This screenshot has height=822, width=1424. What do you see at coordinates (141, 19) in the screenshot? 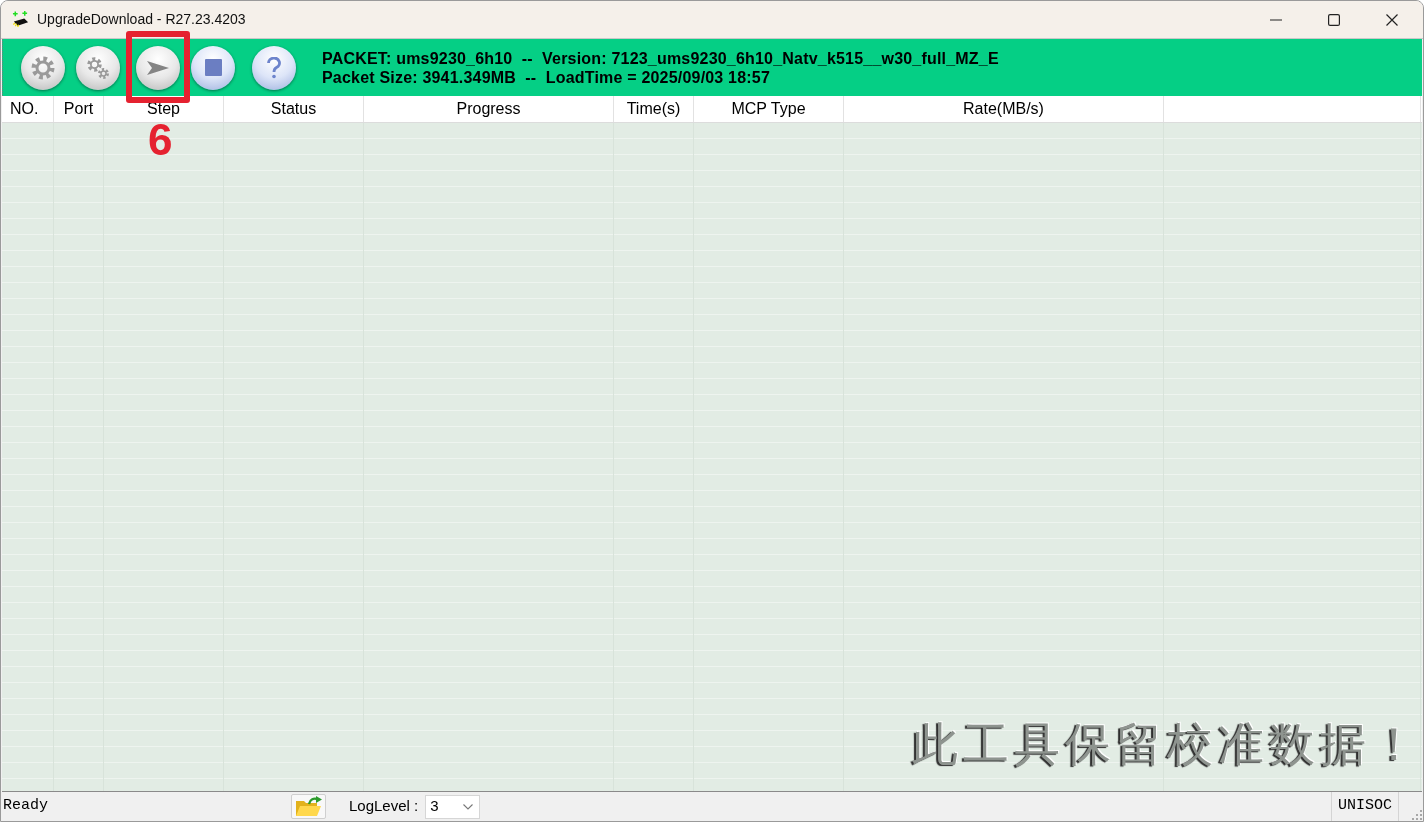
I see `window-title: UpgradeDownload - R27.23.4203` at bounding box center [141, 19].